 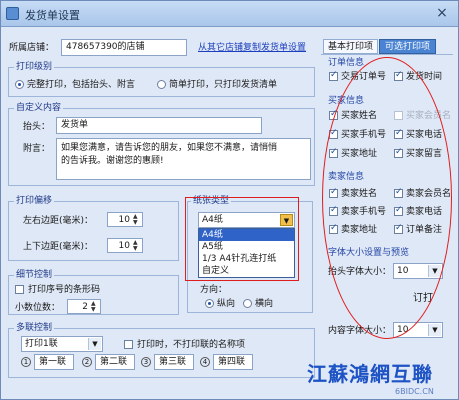 I want to click on top-margin-stepper-icon: ▲ ▼, so click(x=137, y=246).